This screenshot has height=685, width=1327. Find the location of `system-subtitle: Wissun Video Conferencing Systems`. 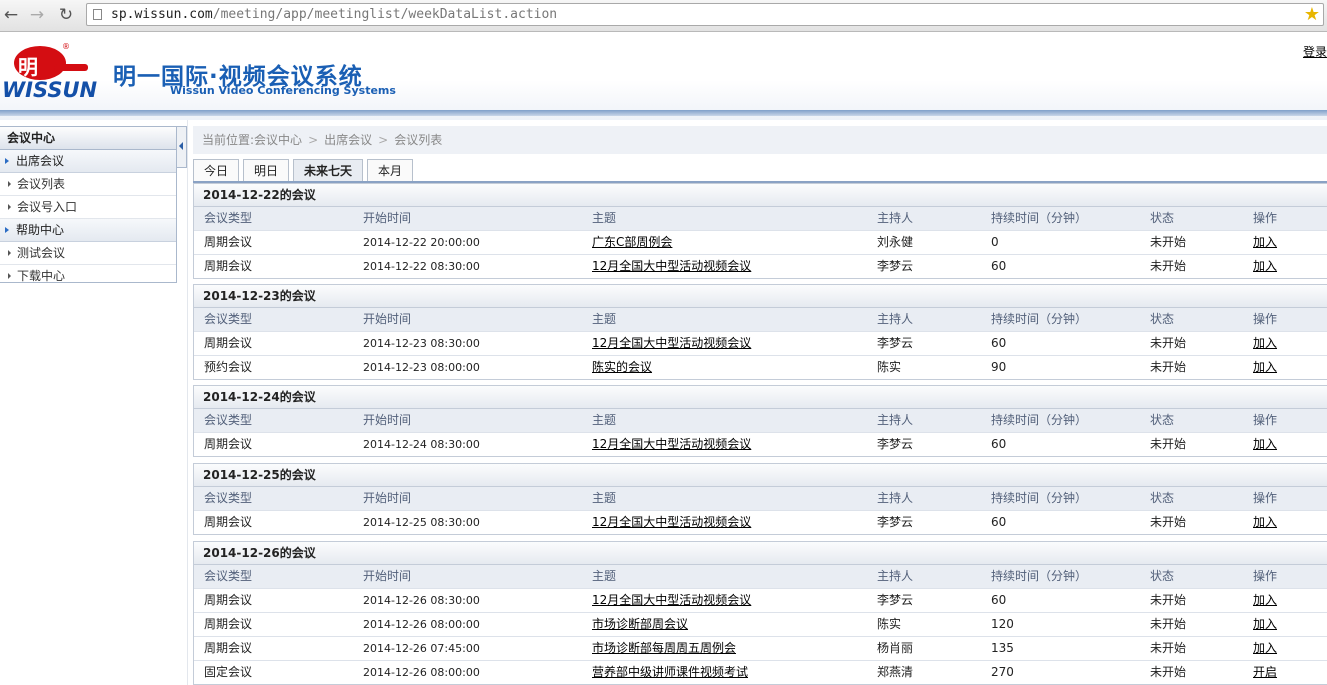

system-subtitle: Wissun Video Conferencing Systems is located at coordinates (283, 90).